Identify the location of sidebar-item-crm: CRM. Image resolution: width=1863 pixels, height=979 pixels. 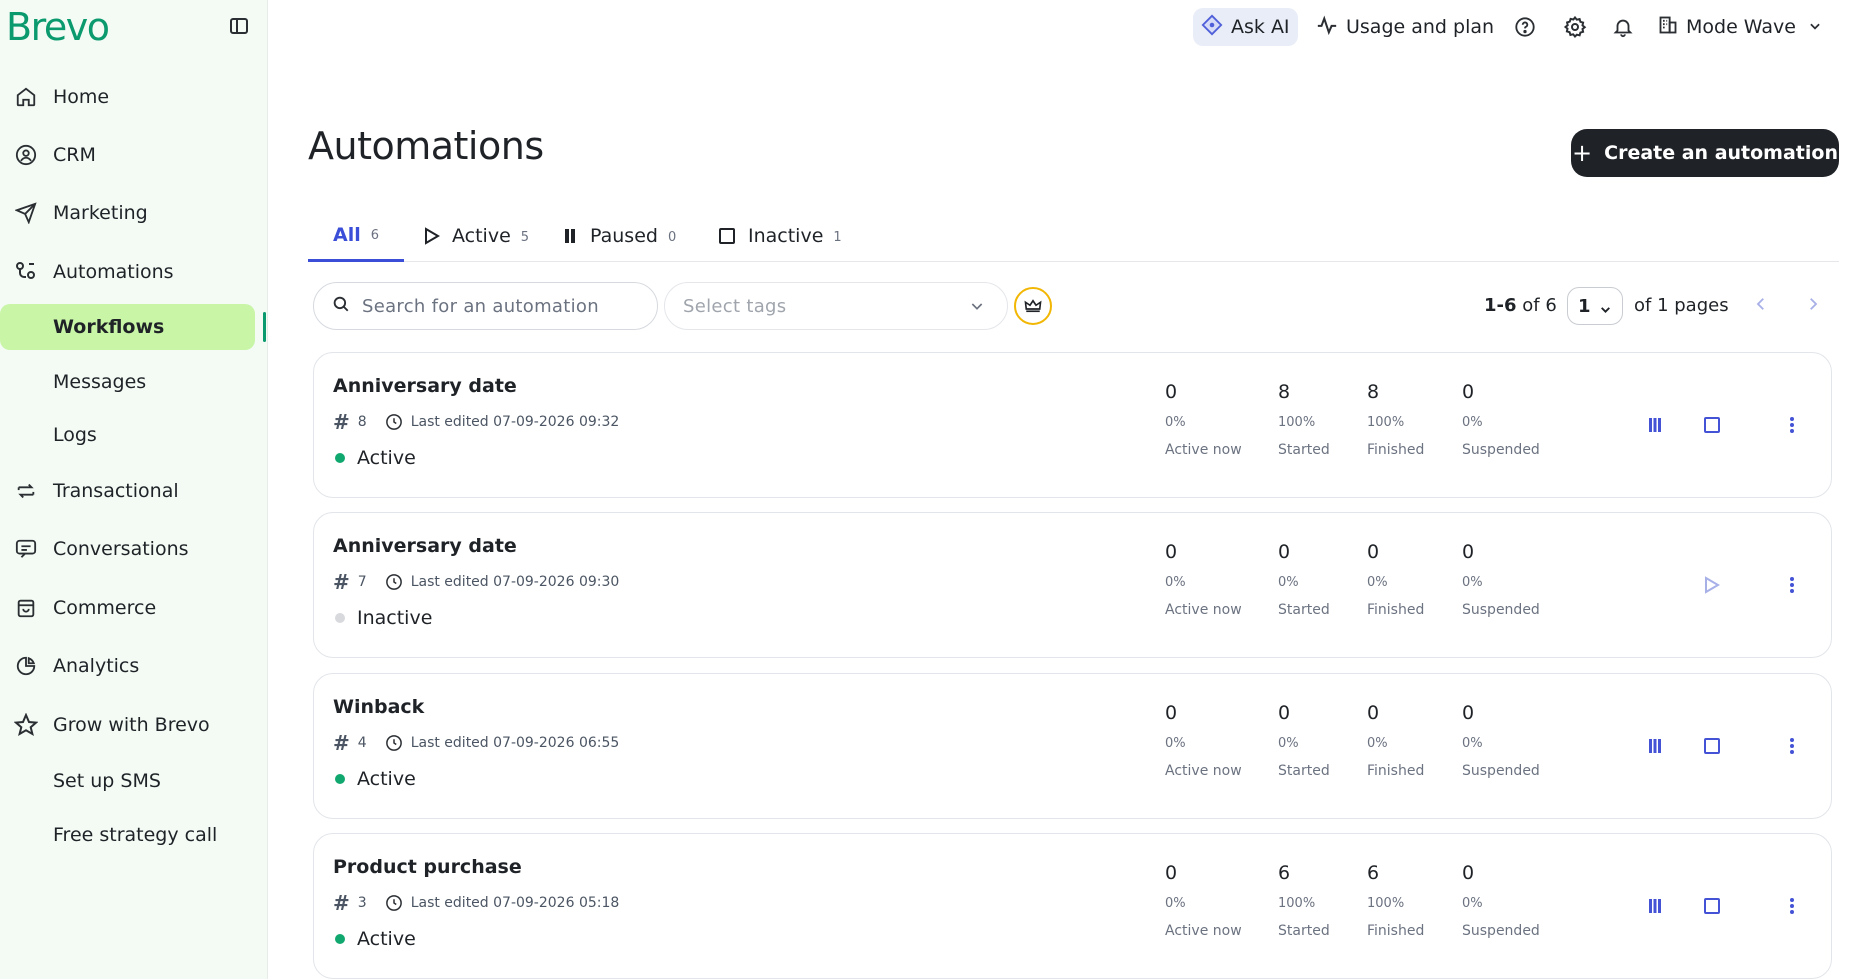
(130, 155).